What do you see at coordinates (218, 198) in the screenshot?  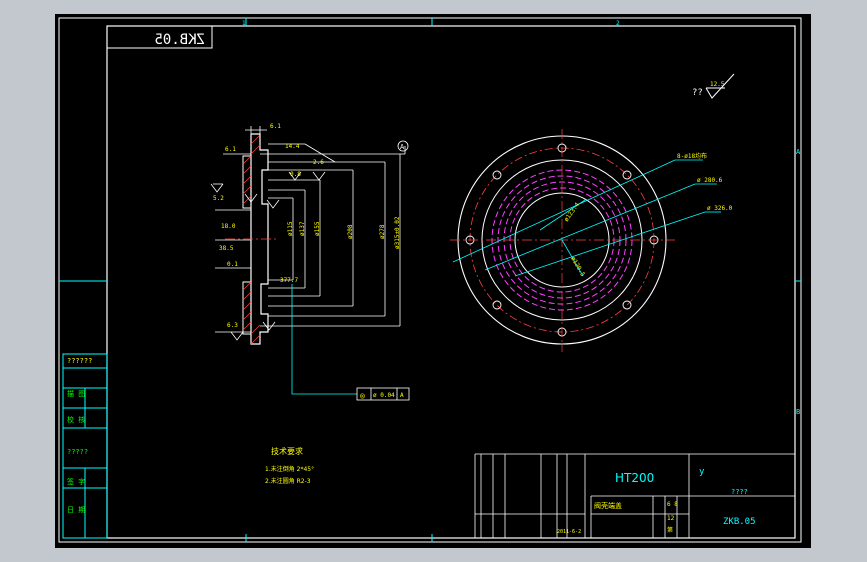 I see `dim-d5: 5.2` at bounding box center [218, 198].